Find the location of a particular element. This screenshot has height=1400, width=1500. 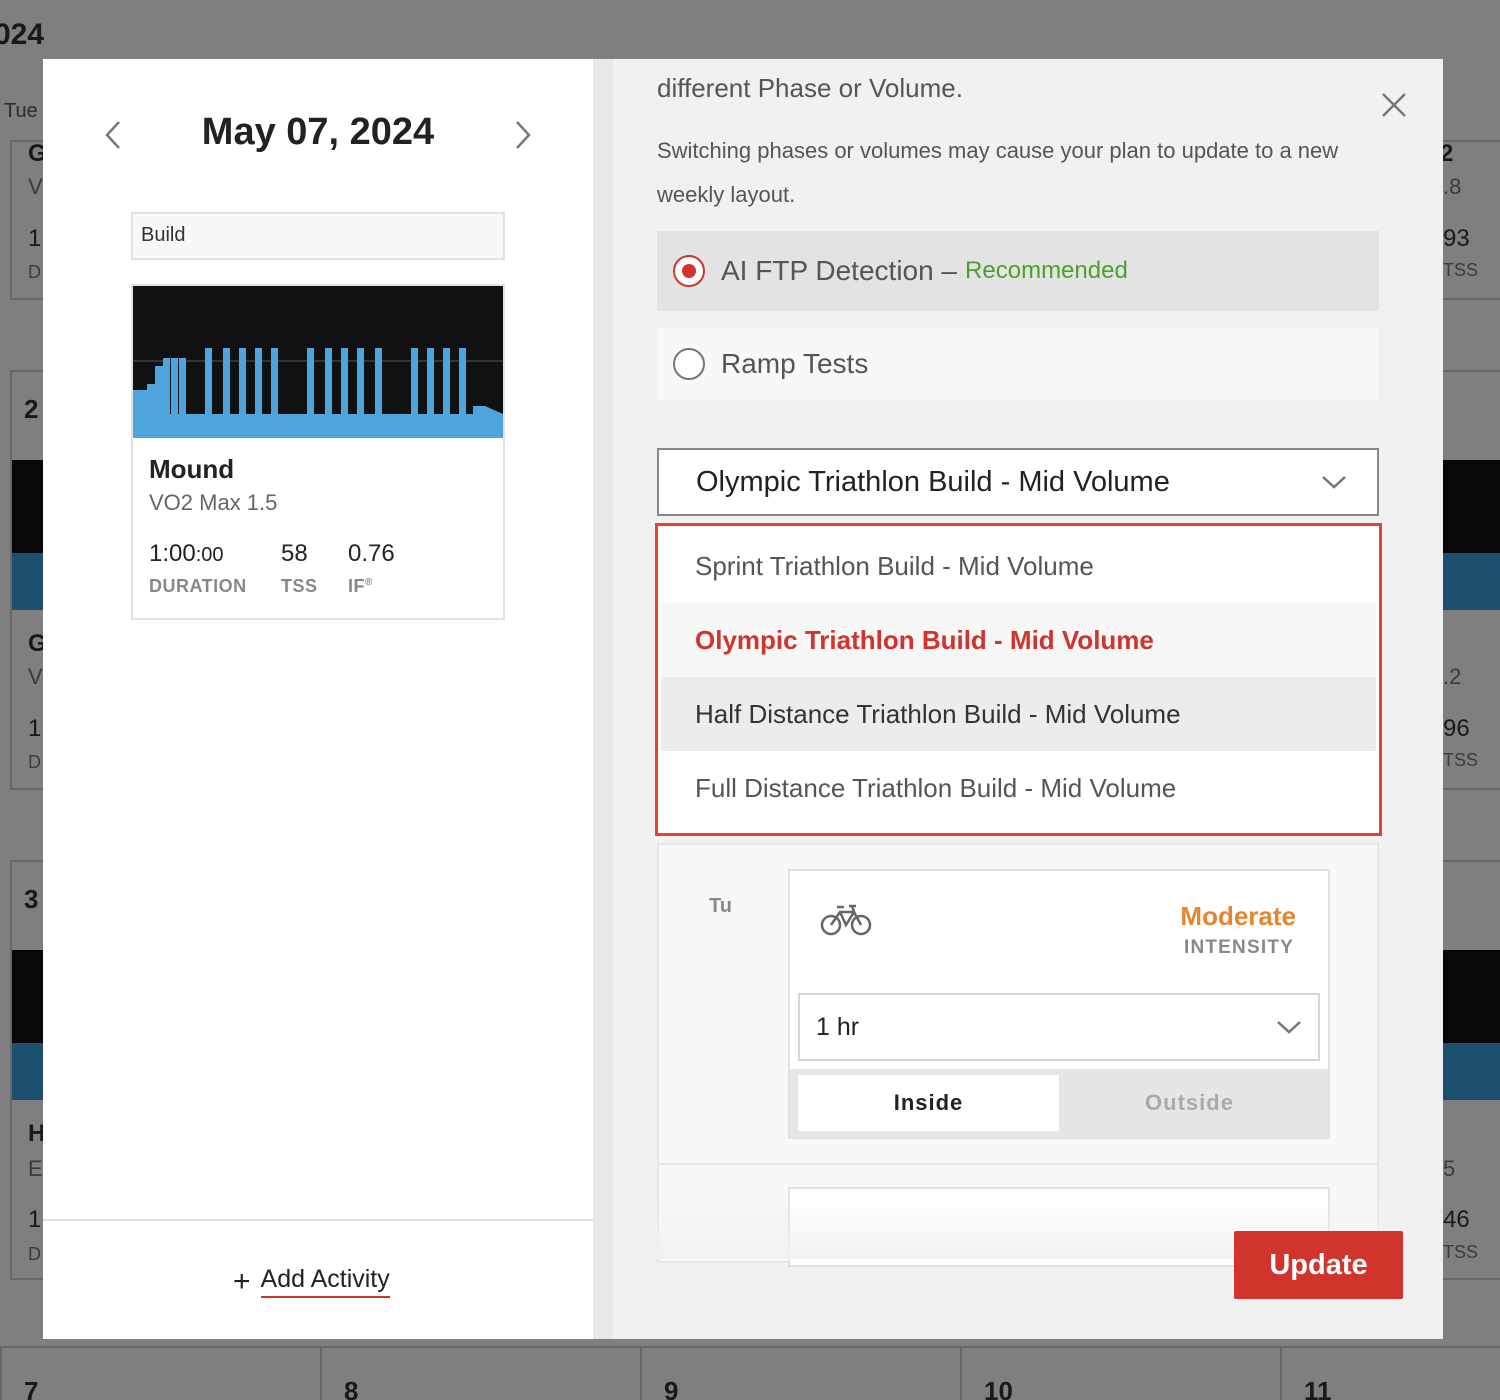

update-button: Update is located at coordinates (1318, 1265).